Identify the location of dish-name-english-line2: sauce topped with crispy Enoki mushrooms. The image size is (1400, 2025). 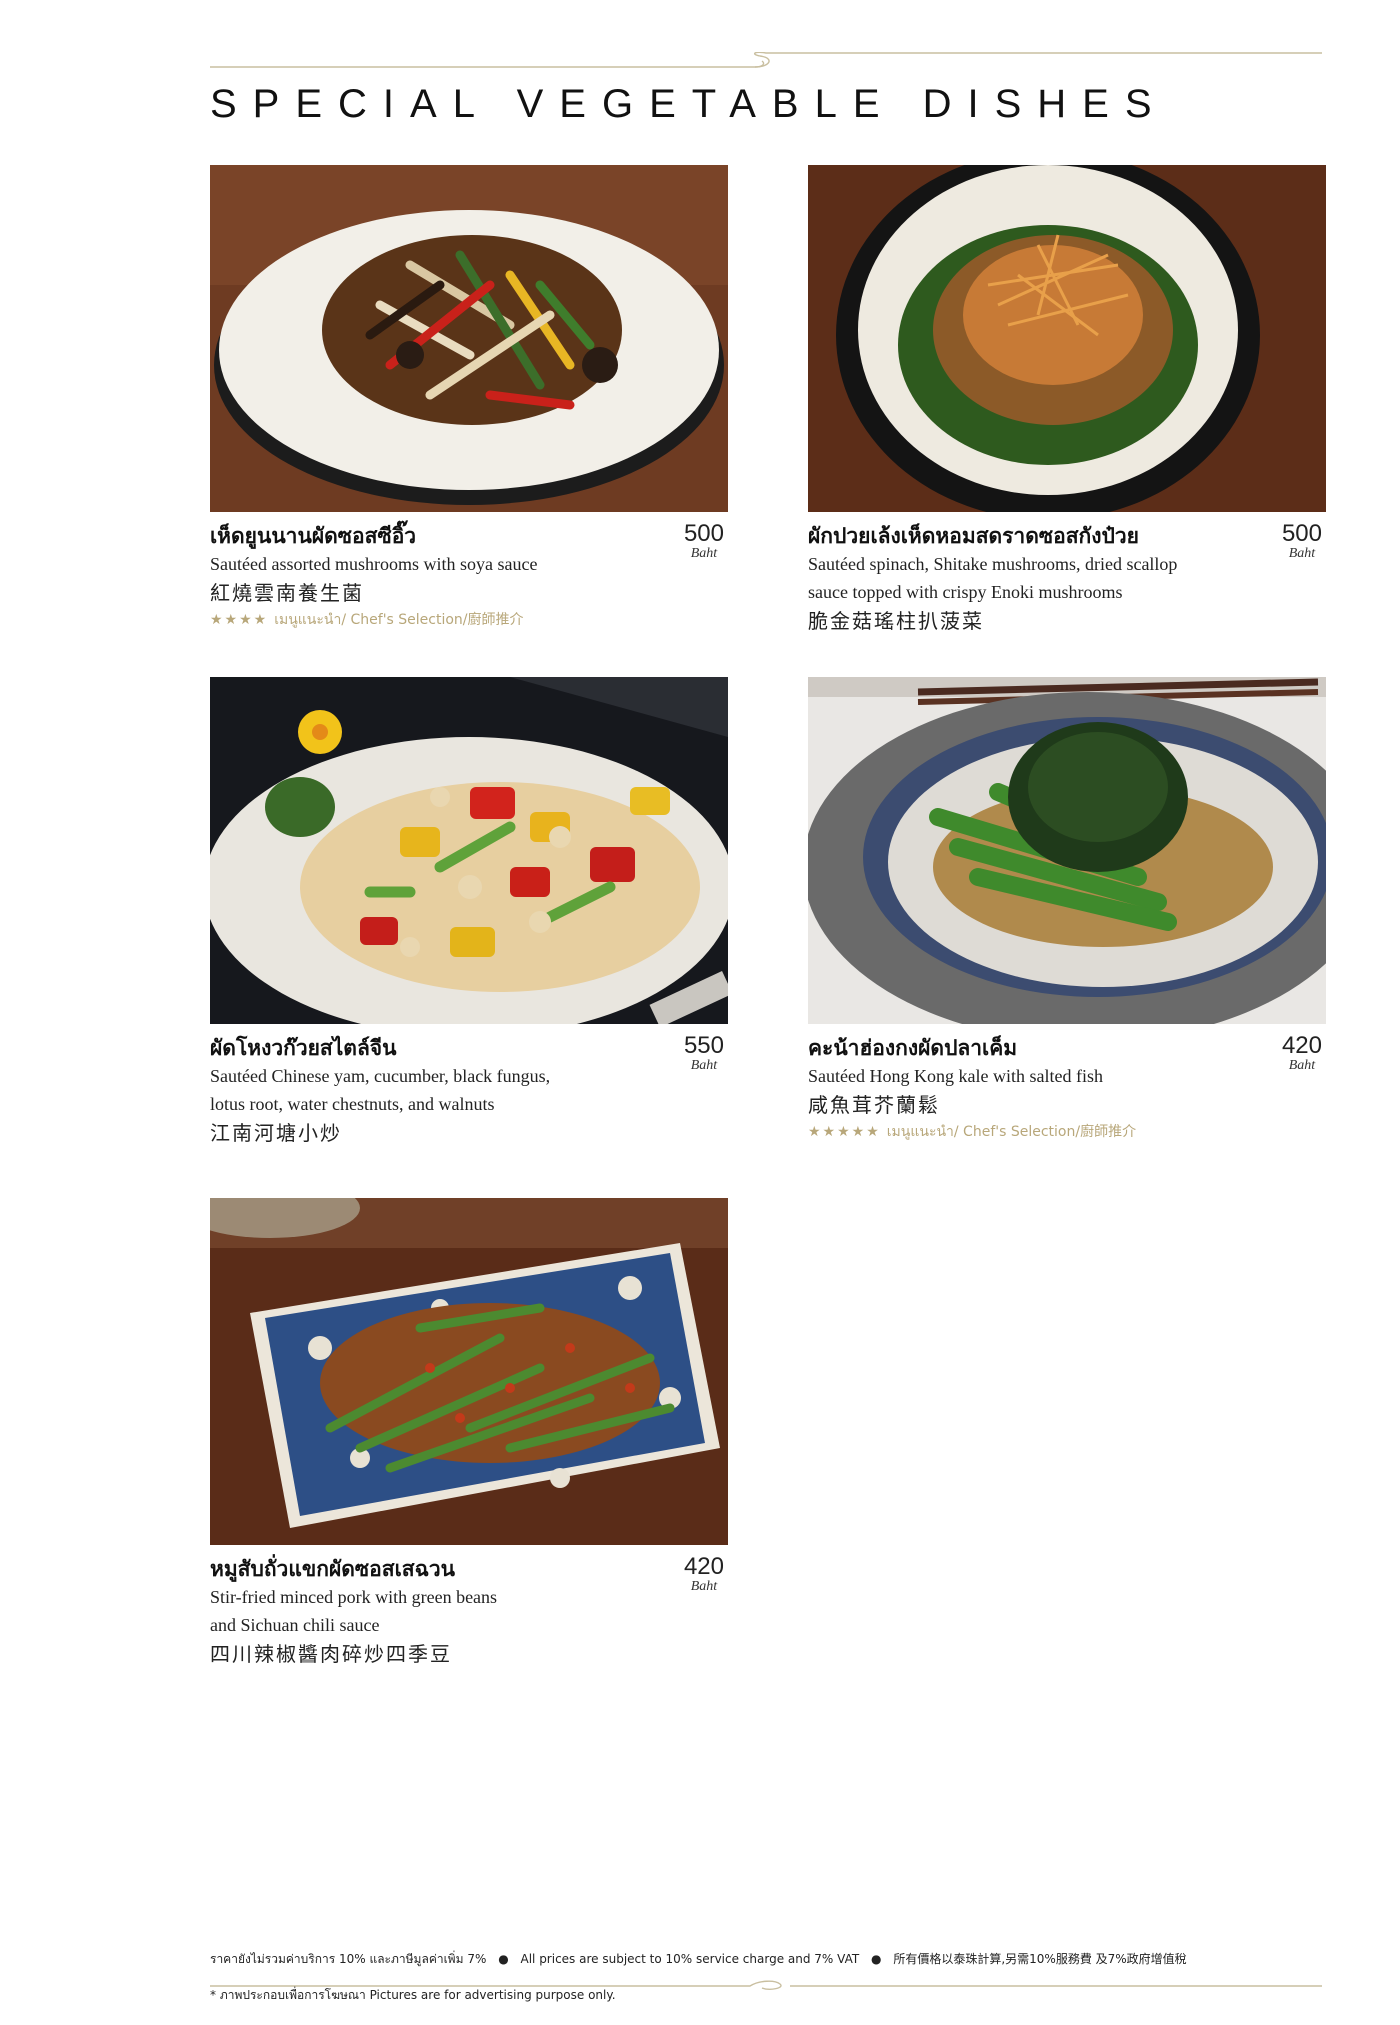
(965, 592).